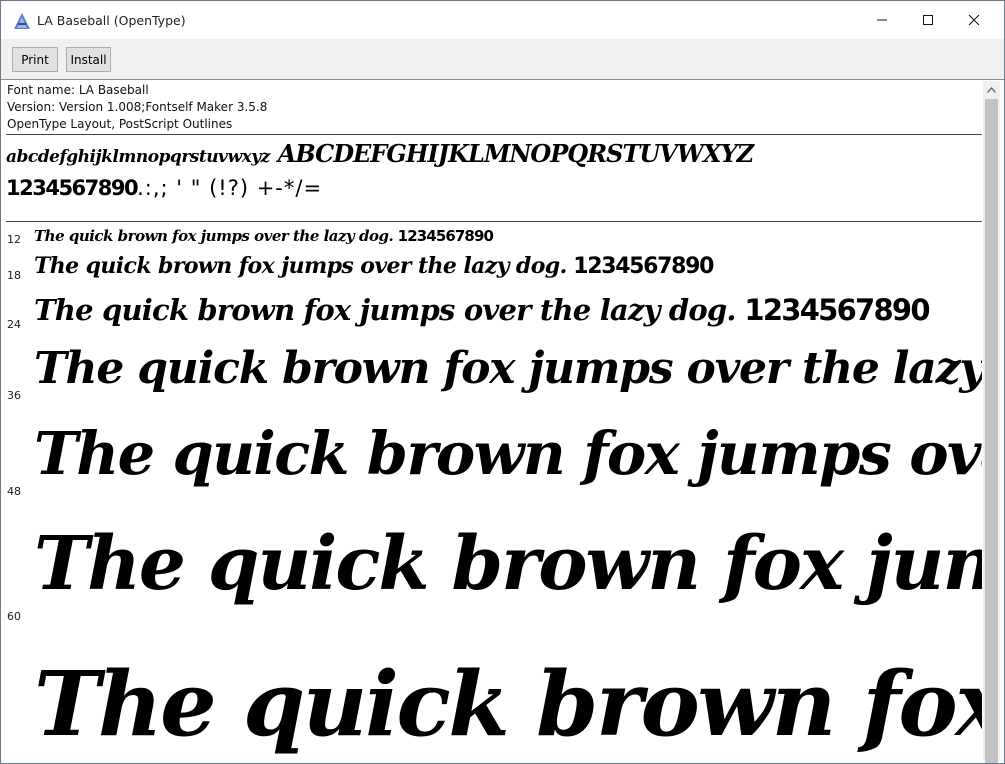  I want to click on maximize-button, so click(928, 20).